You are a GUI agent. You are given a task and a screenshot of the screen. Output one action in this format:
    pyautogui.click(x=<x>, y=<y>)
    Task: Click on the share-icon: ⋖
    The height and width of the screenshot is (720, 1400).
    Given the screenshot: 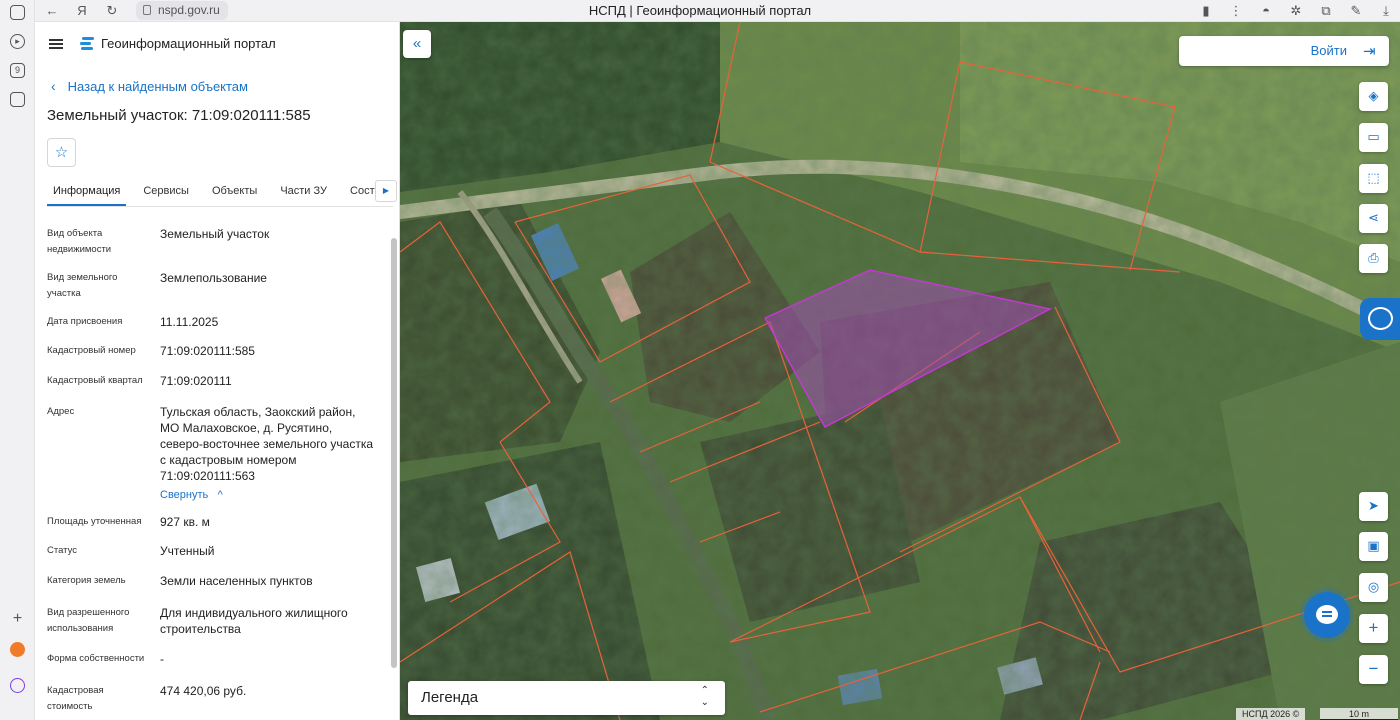 What is the action you would take?
    pyautogui.click(x=1373, y=217)
    